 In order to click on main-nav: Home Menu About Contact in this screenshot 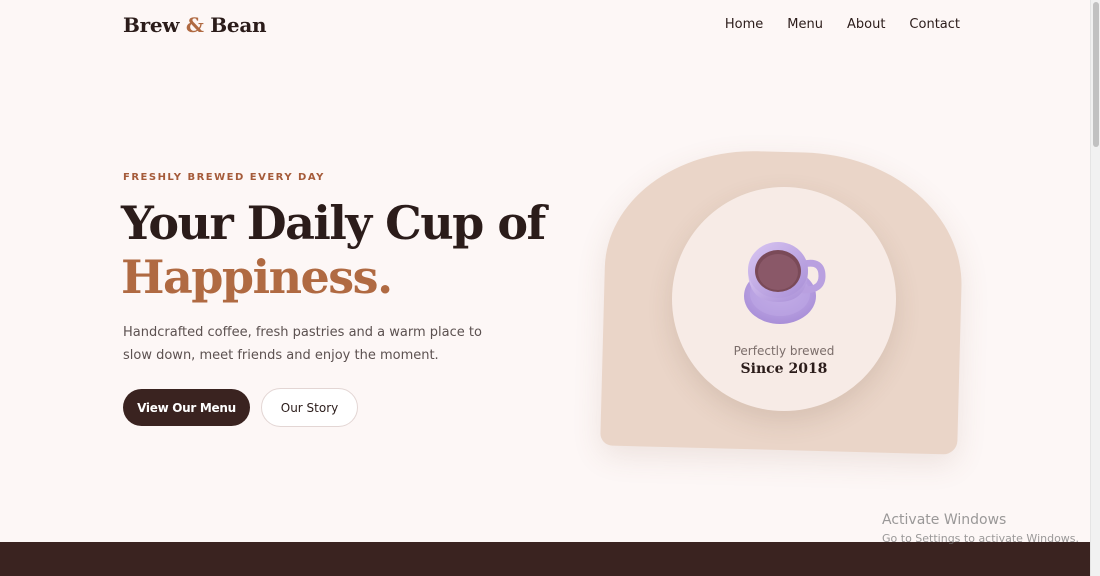, I will do `click(842, 24)`.